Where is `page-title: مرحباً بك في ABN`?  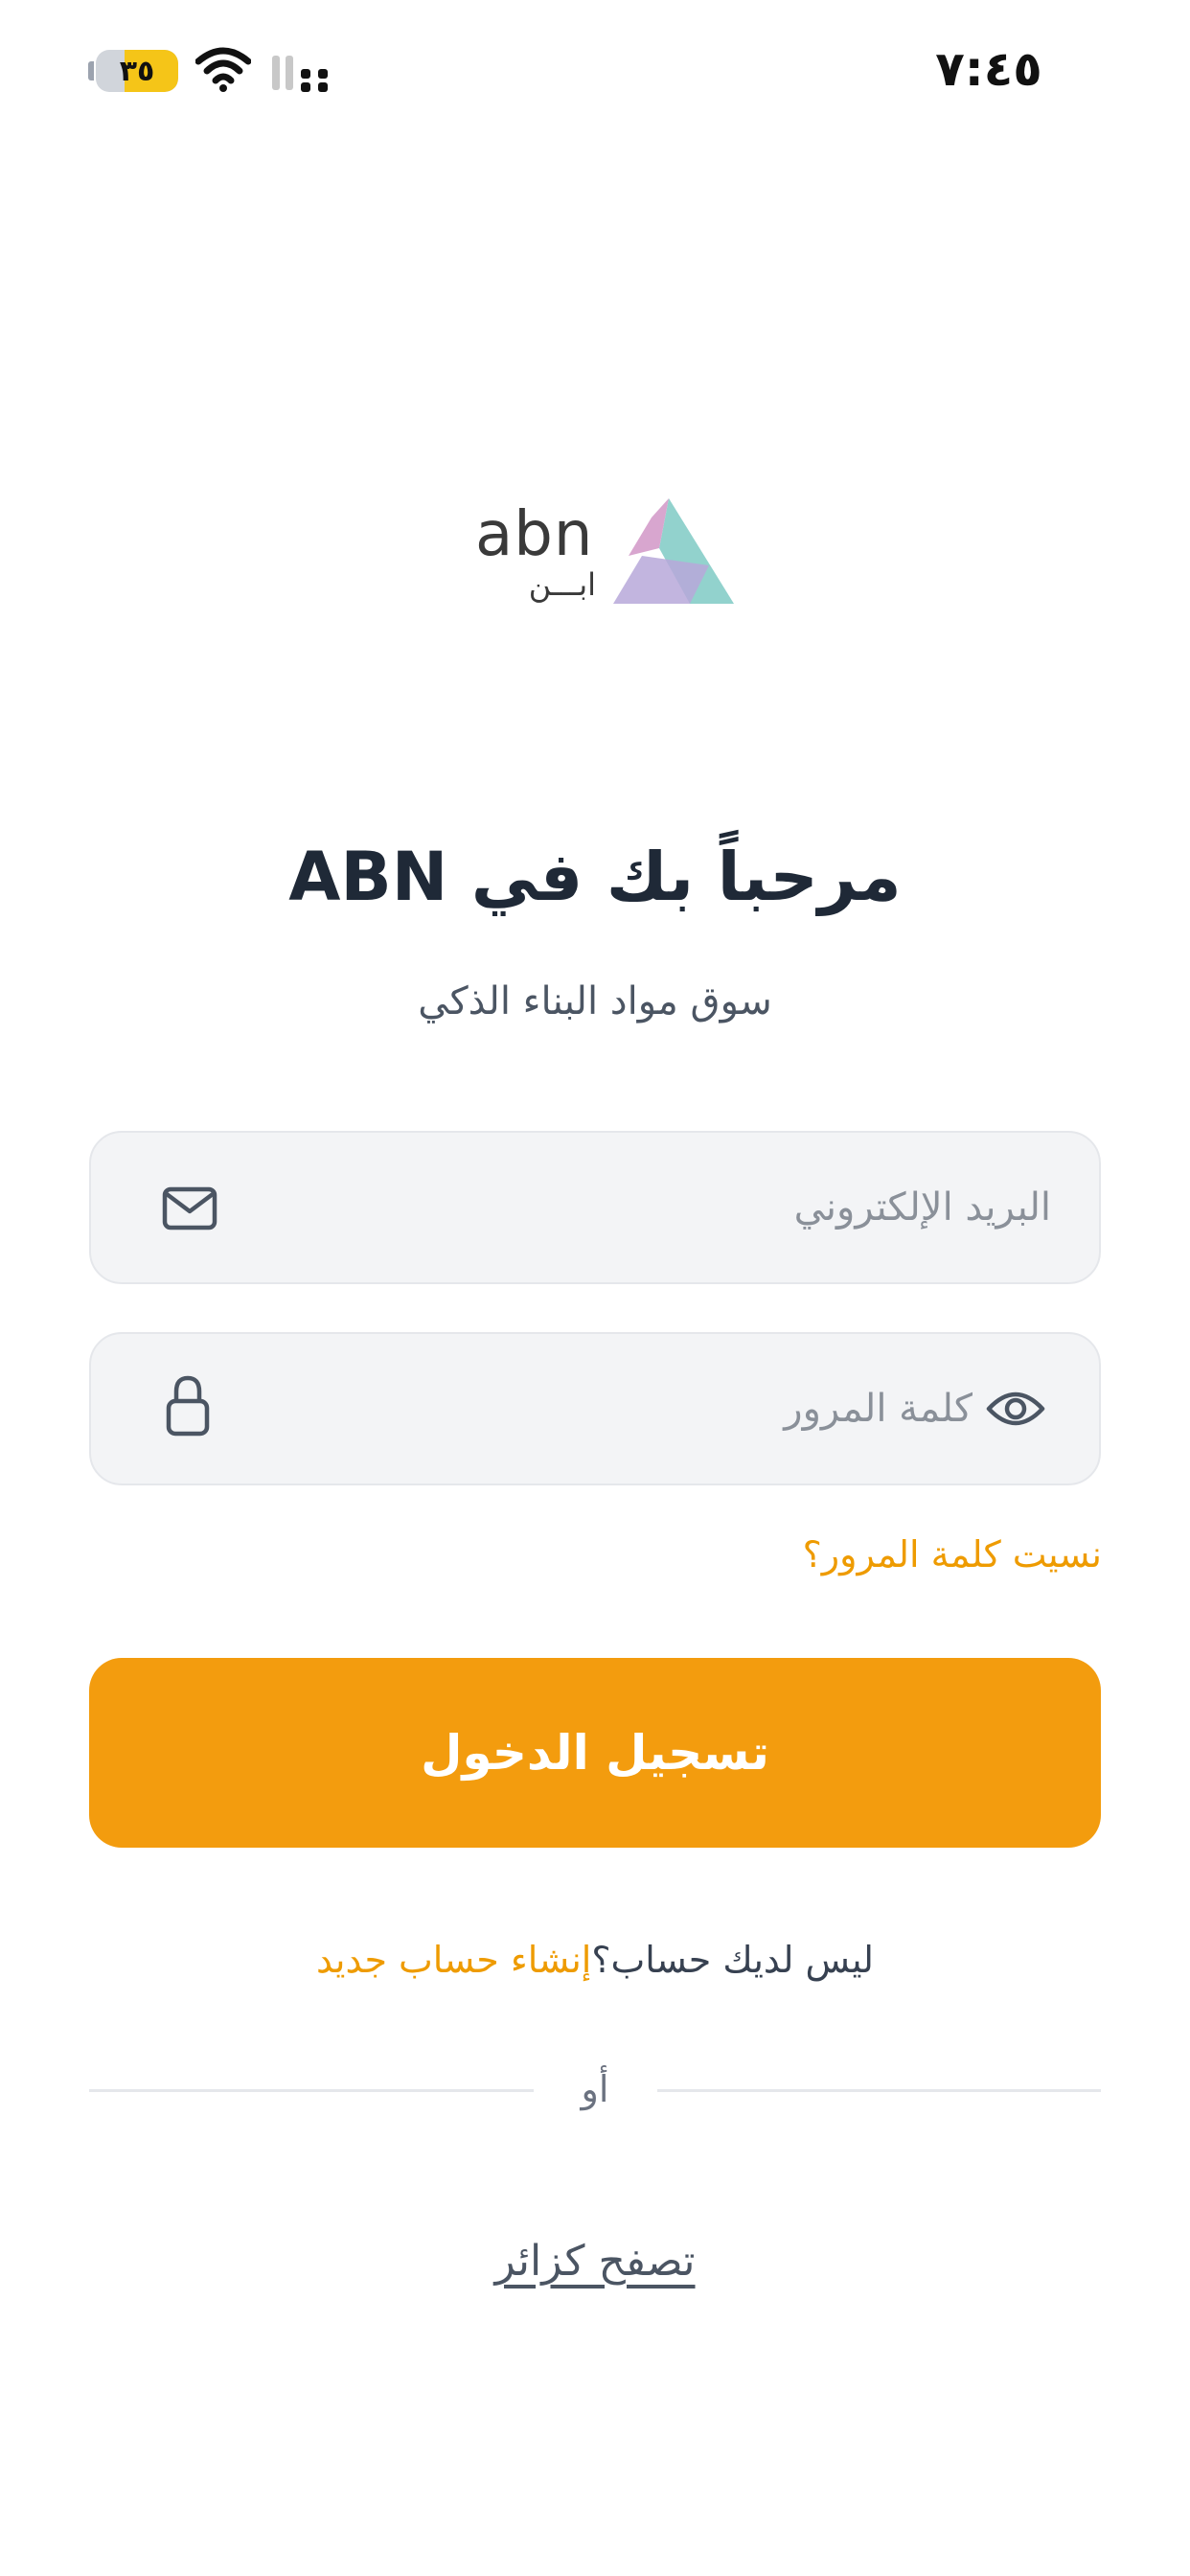 page-title: مرحباً بك في ABN is located at coordinates (595, 877).